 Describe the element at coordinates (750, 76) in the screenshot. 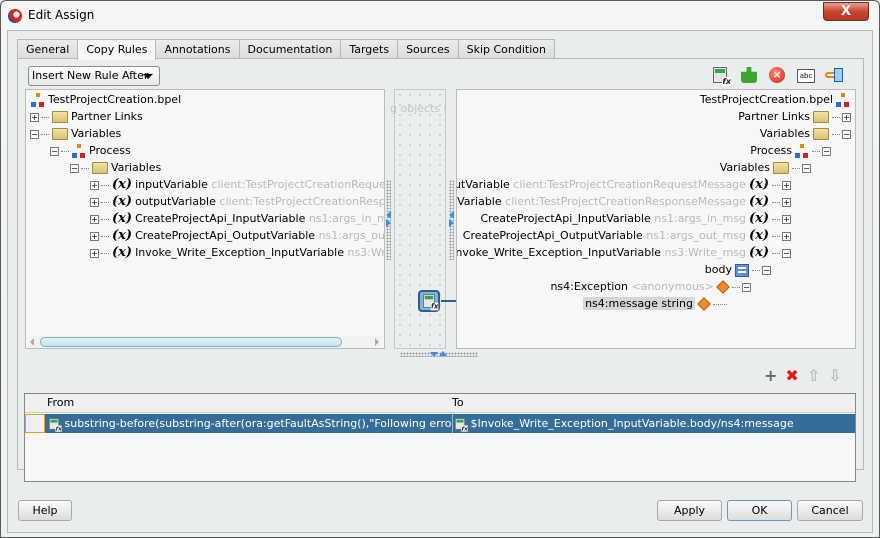

I see `xml-fragment-button` at that location.